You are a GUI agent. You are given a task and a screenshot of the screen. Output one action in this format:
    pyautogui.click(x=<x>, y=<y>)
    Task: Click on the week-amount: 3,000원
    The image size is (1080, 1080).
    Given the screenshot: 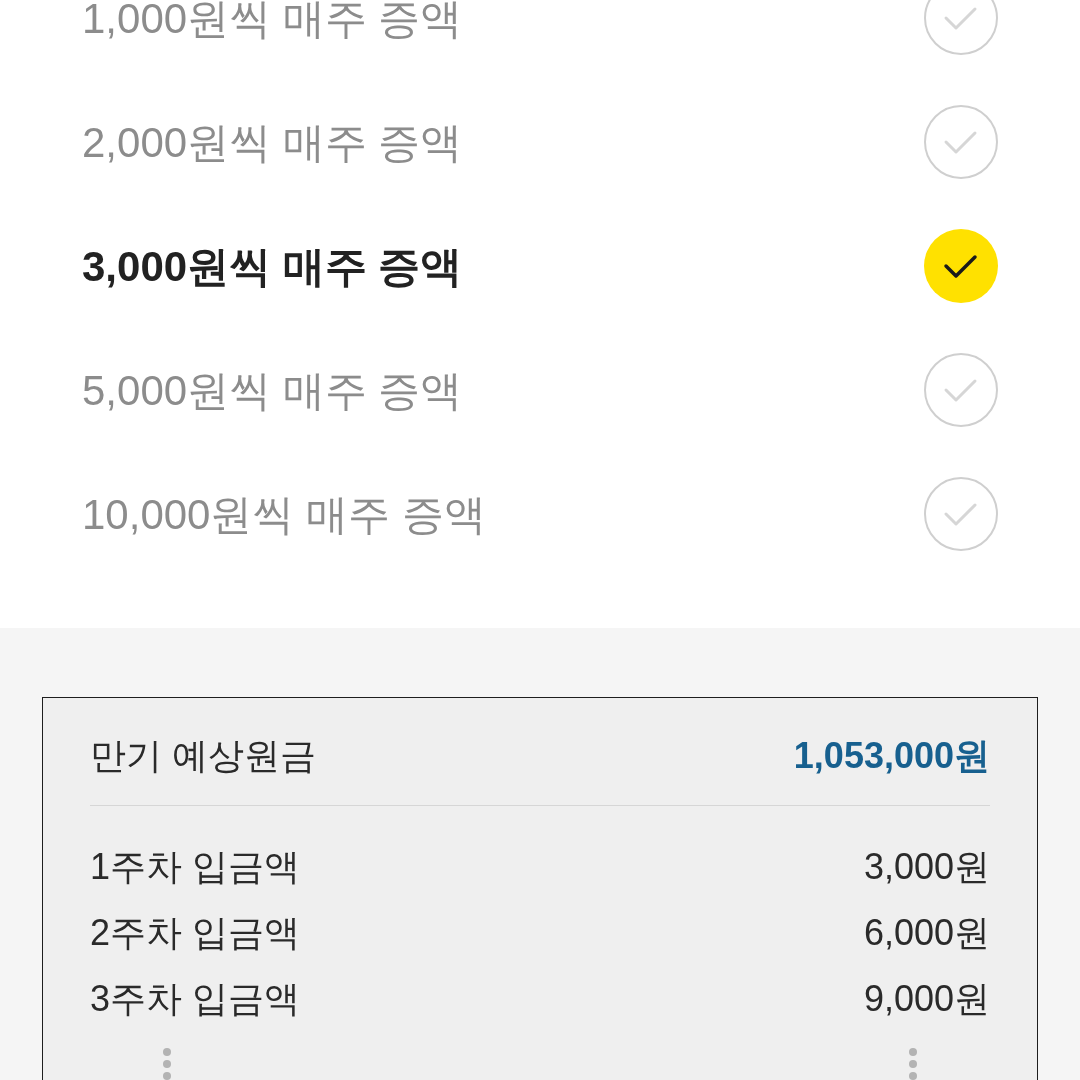 What is the action you would take?
    pyautogui.click(x=926, y=867)
    